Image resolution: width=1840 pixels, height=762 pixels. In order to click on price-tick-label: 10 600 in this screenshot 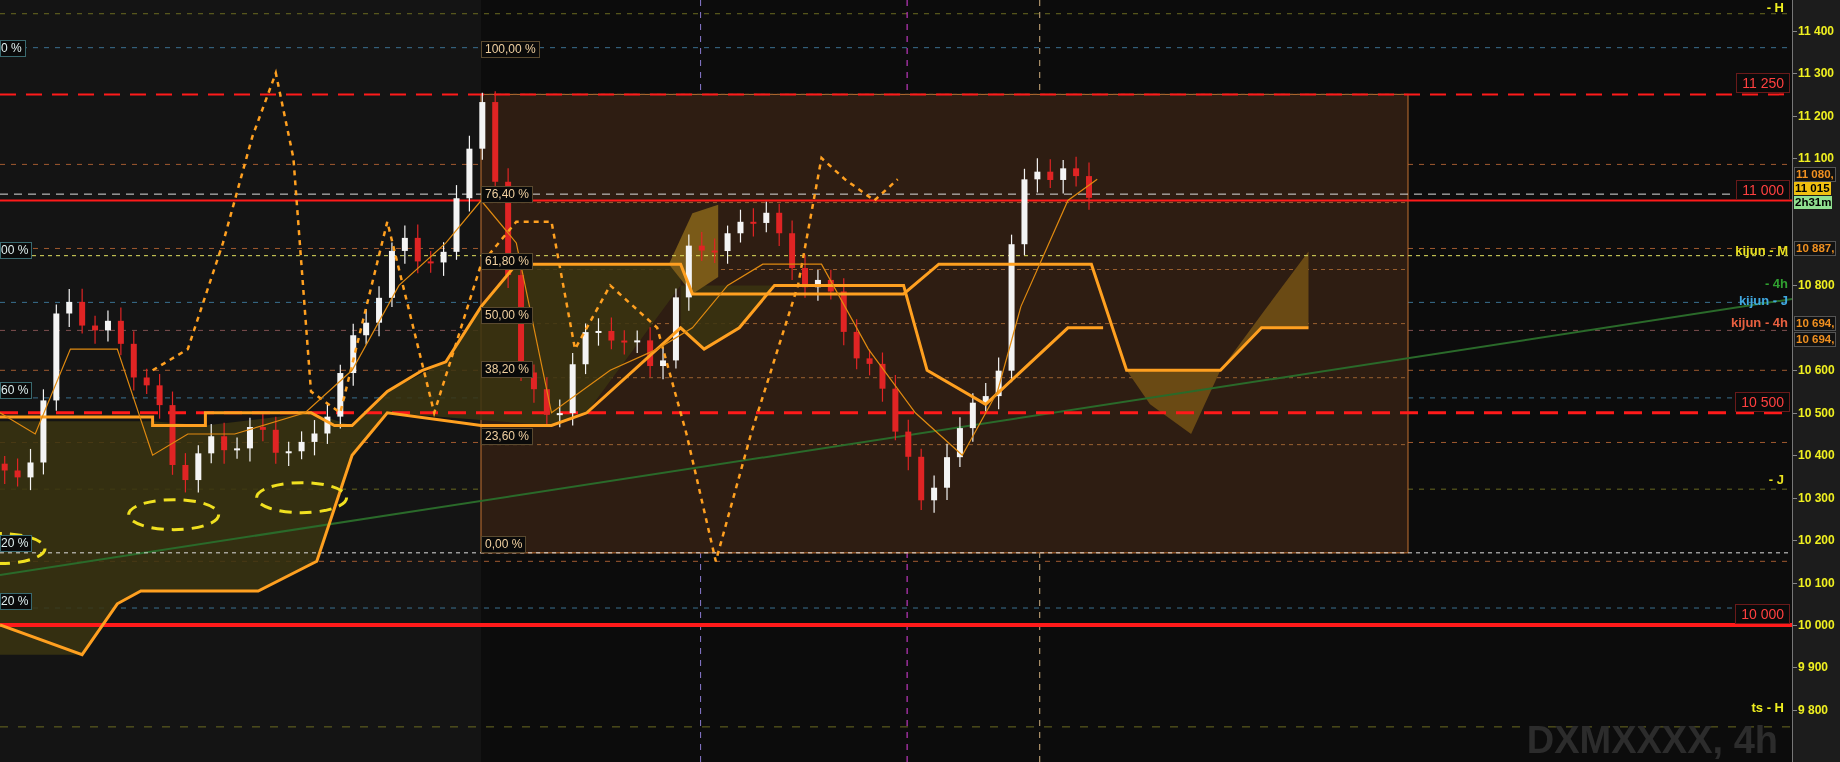, I will do `click(1816, 370)`.